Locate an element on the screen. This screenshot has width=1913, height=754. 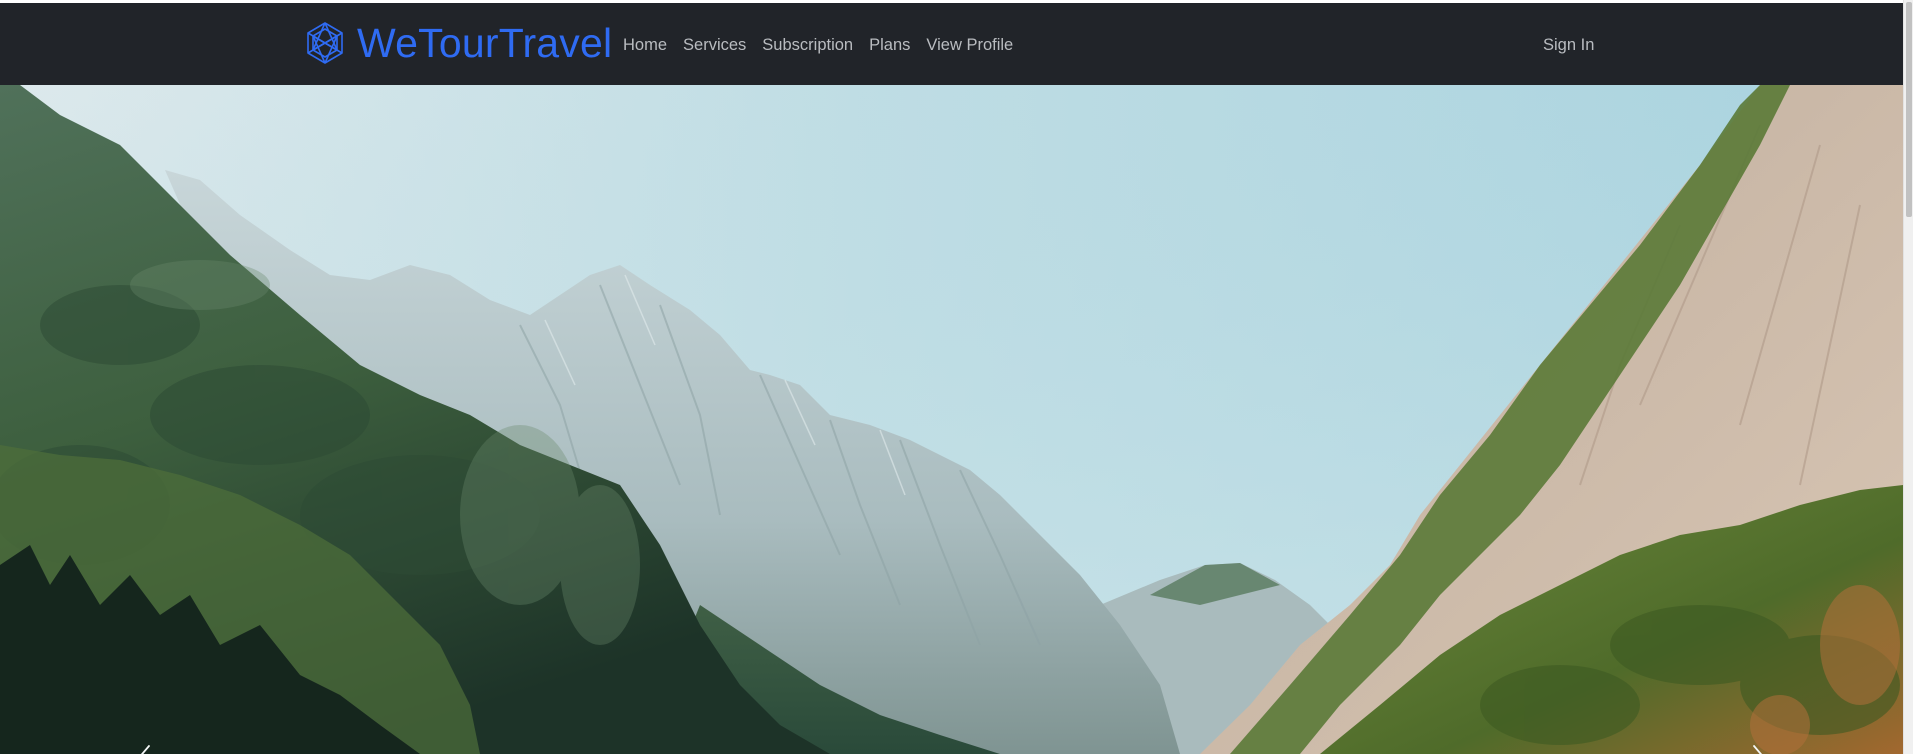
nav-plans: Plans is located at coordinates (889, 45).